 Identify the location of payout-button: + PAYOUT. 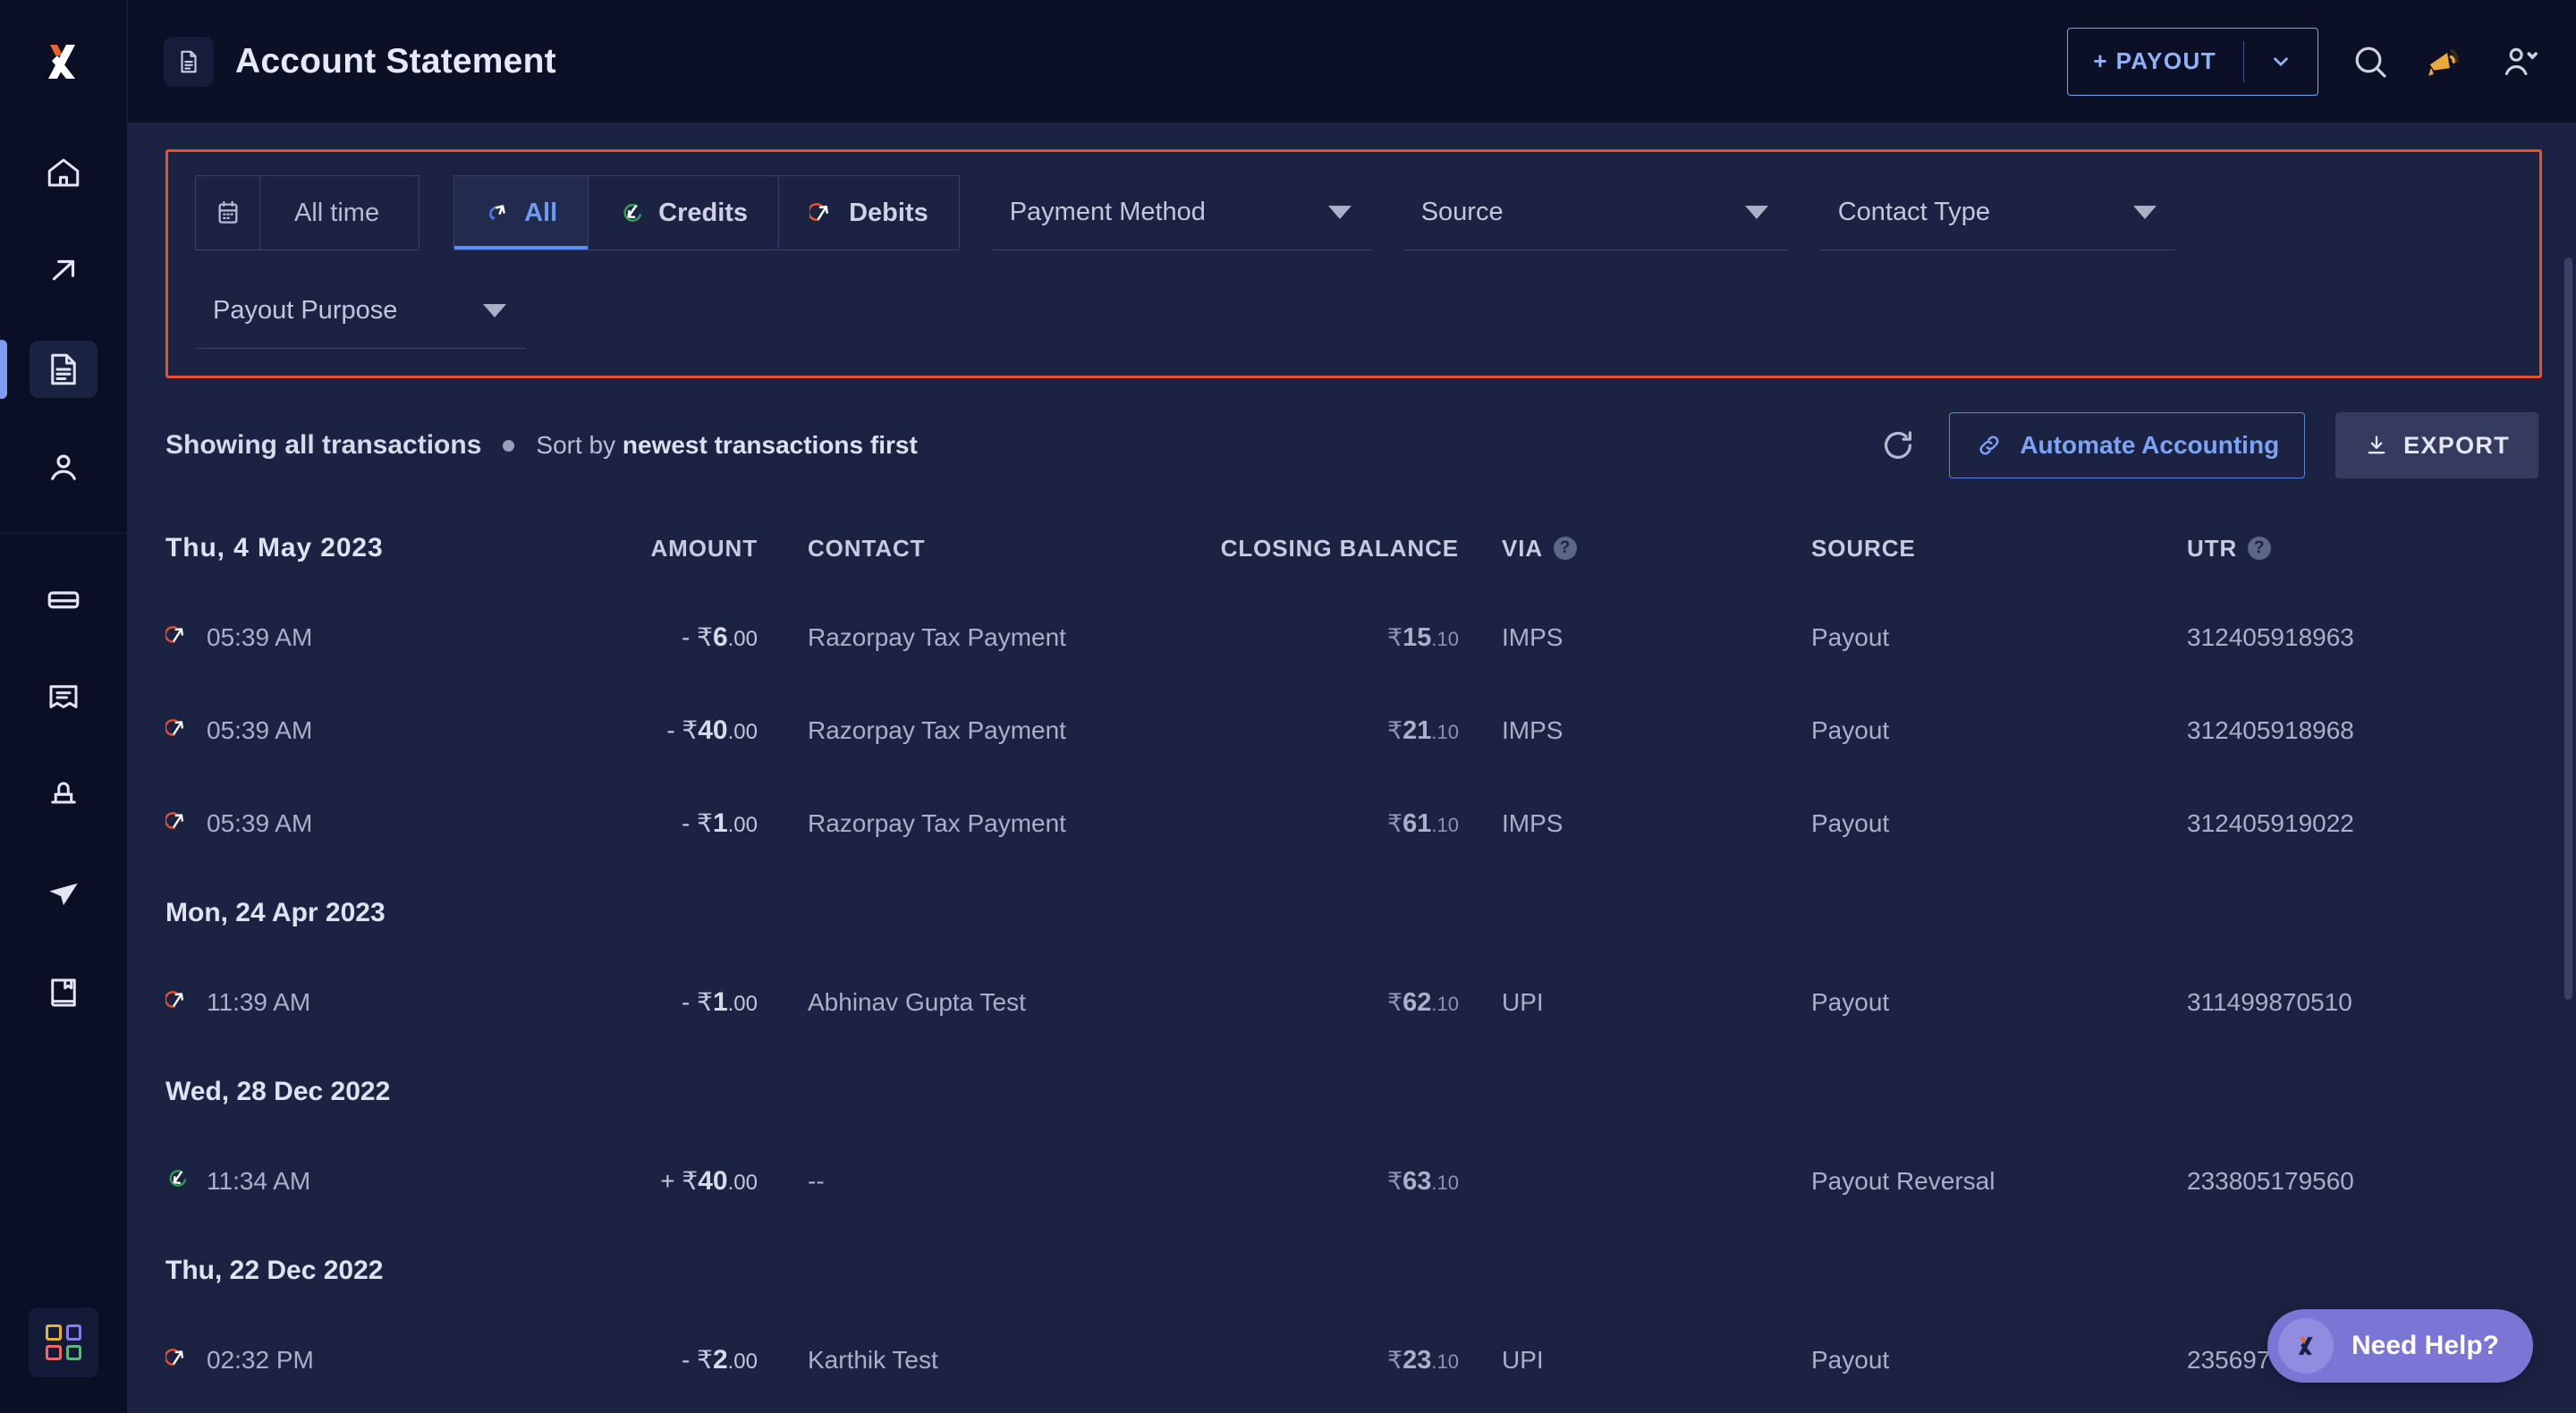
(2192, 61).